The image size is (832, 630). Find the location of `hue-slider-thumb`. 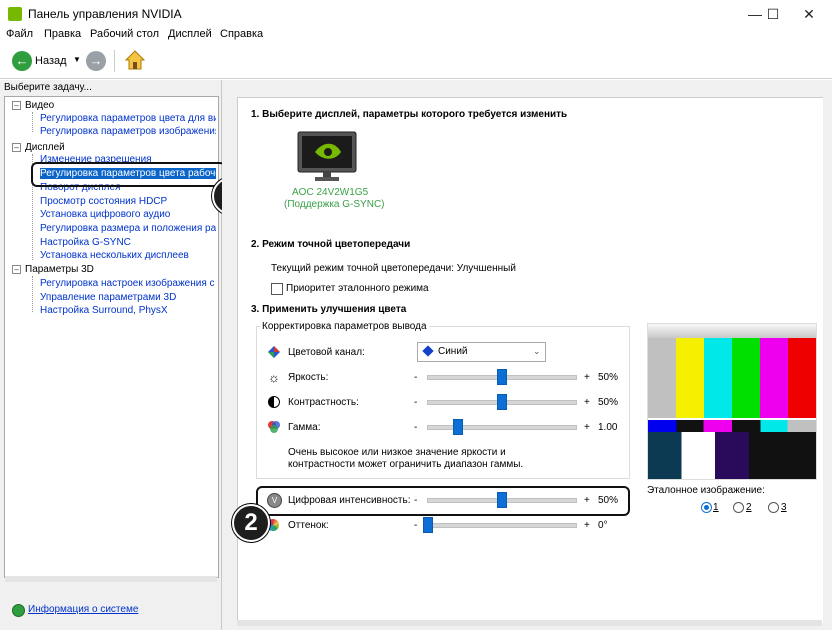

hue-slider-thumb is located at coordinates (428, 525).